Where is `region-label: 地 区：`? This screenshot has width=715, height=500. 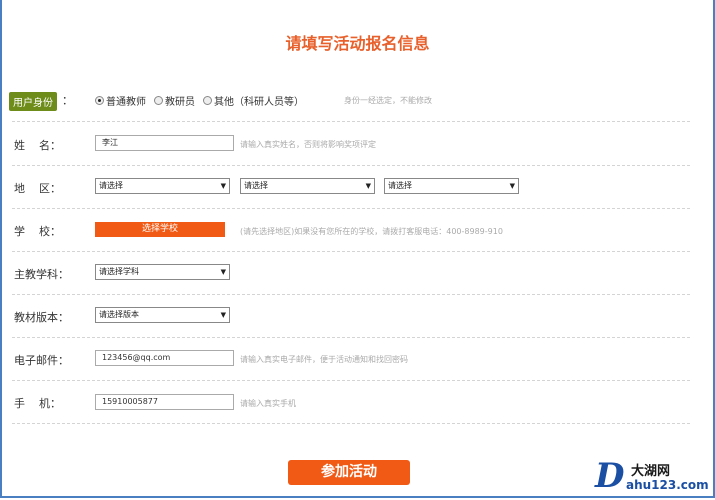 region-label: 地 区： is located at coordinates (37, 188).